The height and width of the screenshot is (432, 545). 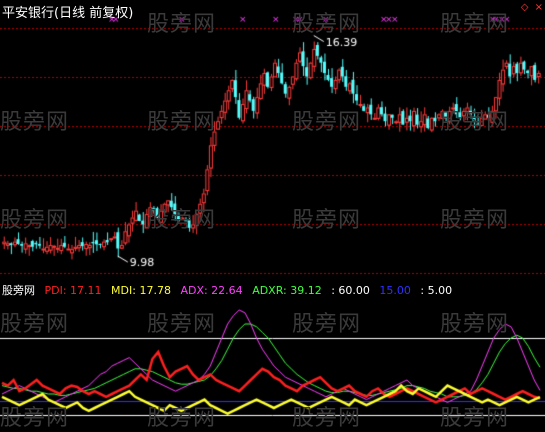 I want to click on adx-value: ADX: 22.64, so click(x=211, y=290).